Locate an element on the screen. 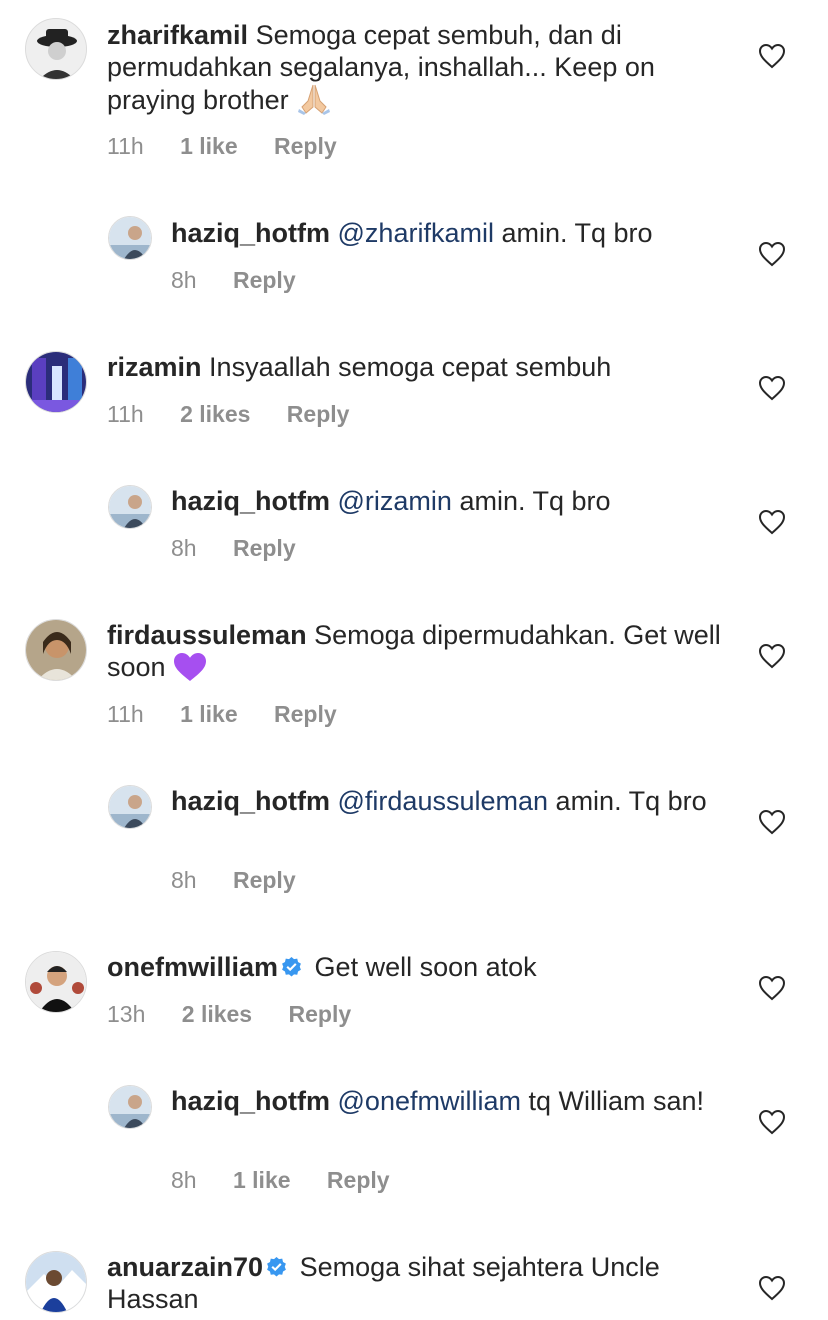 This screenshot has width=828, height=1320. mention-link: @rizamin is located at coordinates (395, 501).